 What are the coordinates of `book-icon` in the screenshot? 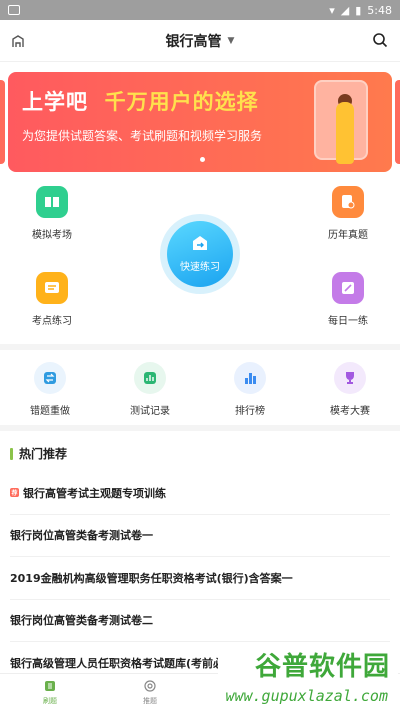 It's located at (52, 202).